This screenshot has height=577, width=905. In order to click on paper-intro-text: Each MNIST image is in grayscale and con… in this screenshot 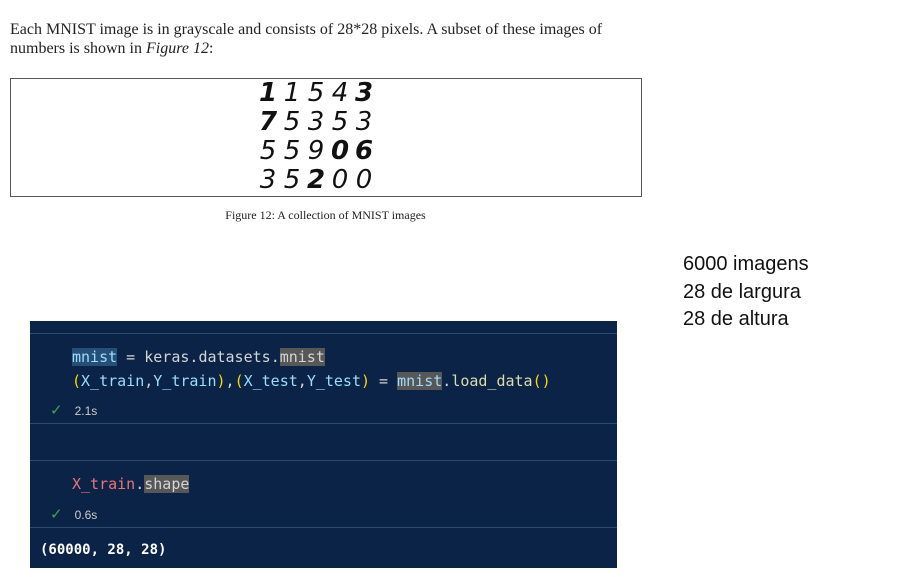, I will do `click(306, 39)`.